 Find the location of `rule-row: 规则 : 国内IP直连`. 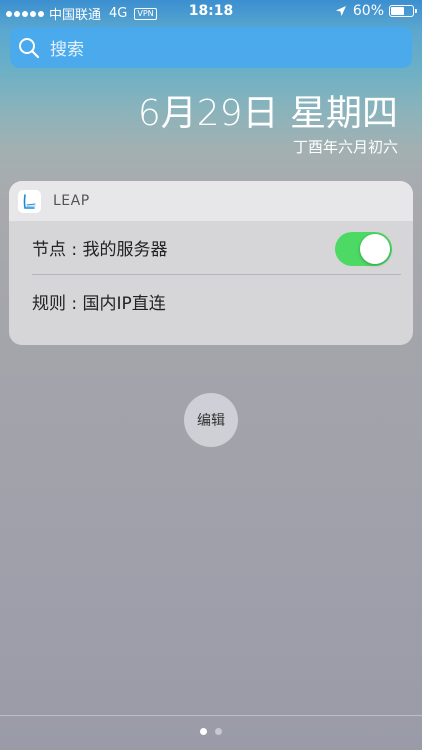

rule-row: 规则 : 国内IP直连 is located at coordinates (216, 301).